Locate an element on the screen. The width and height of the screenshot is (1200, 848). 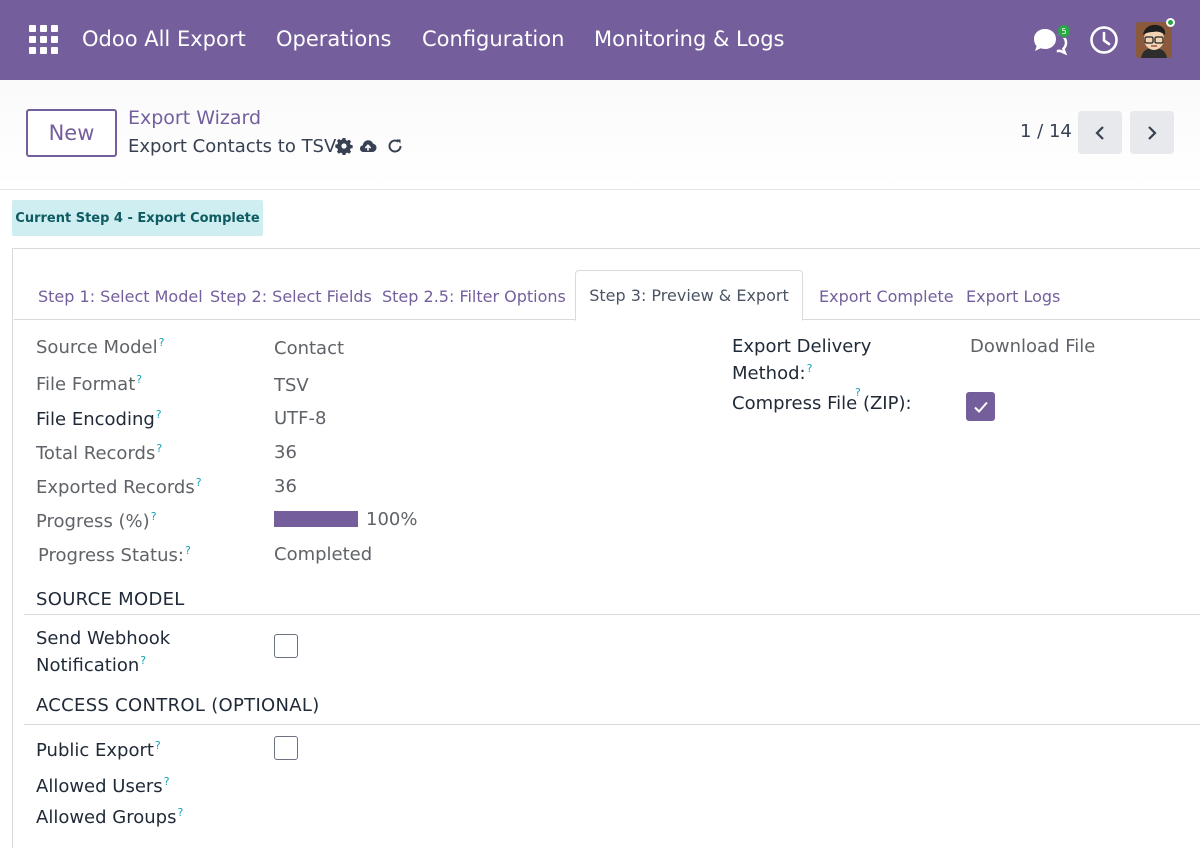
tab-step-2: Step 2: Select Fields is located at coordinates (291, 296).